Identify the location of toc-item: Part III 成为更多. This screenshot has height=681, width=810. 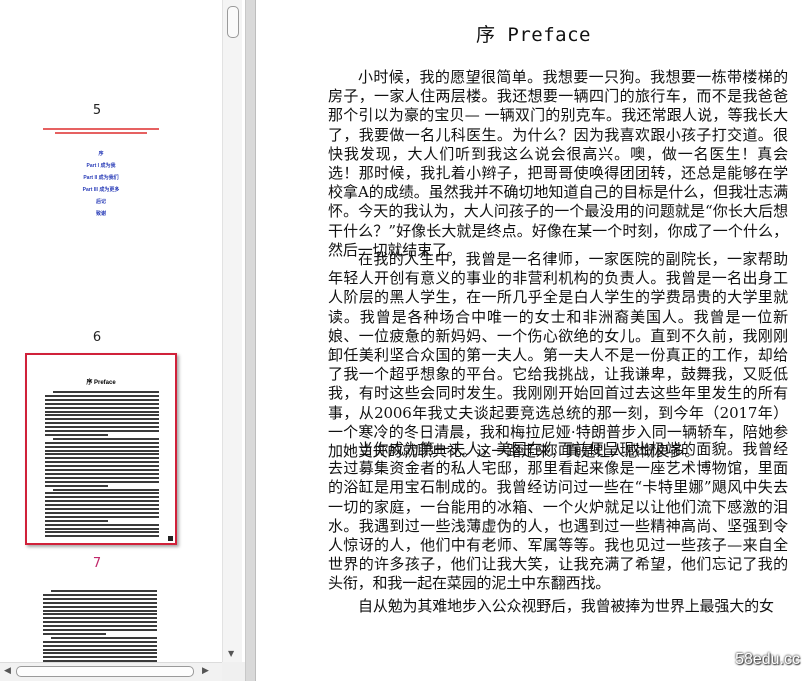
(101, 190).